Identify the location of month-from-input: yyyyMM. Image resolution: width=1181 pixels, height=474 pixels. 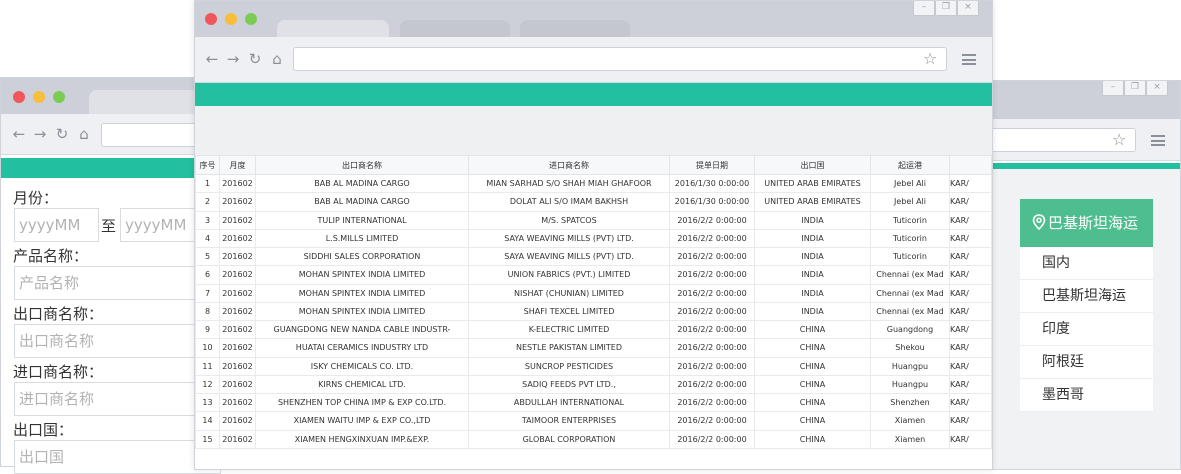
(56, 225).